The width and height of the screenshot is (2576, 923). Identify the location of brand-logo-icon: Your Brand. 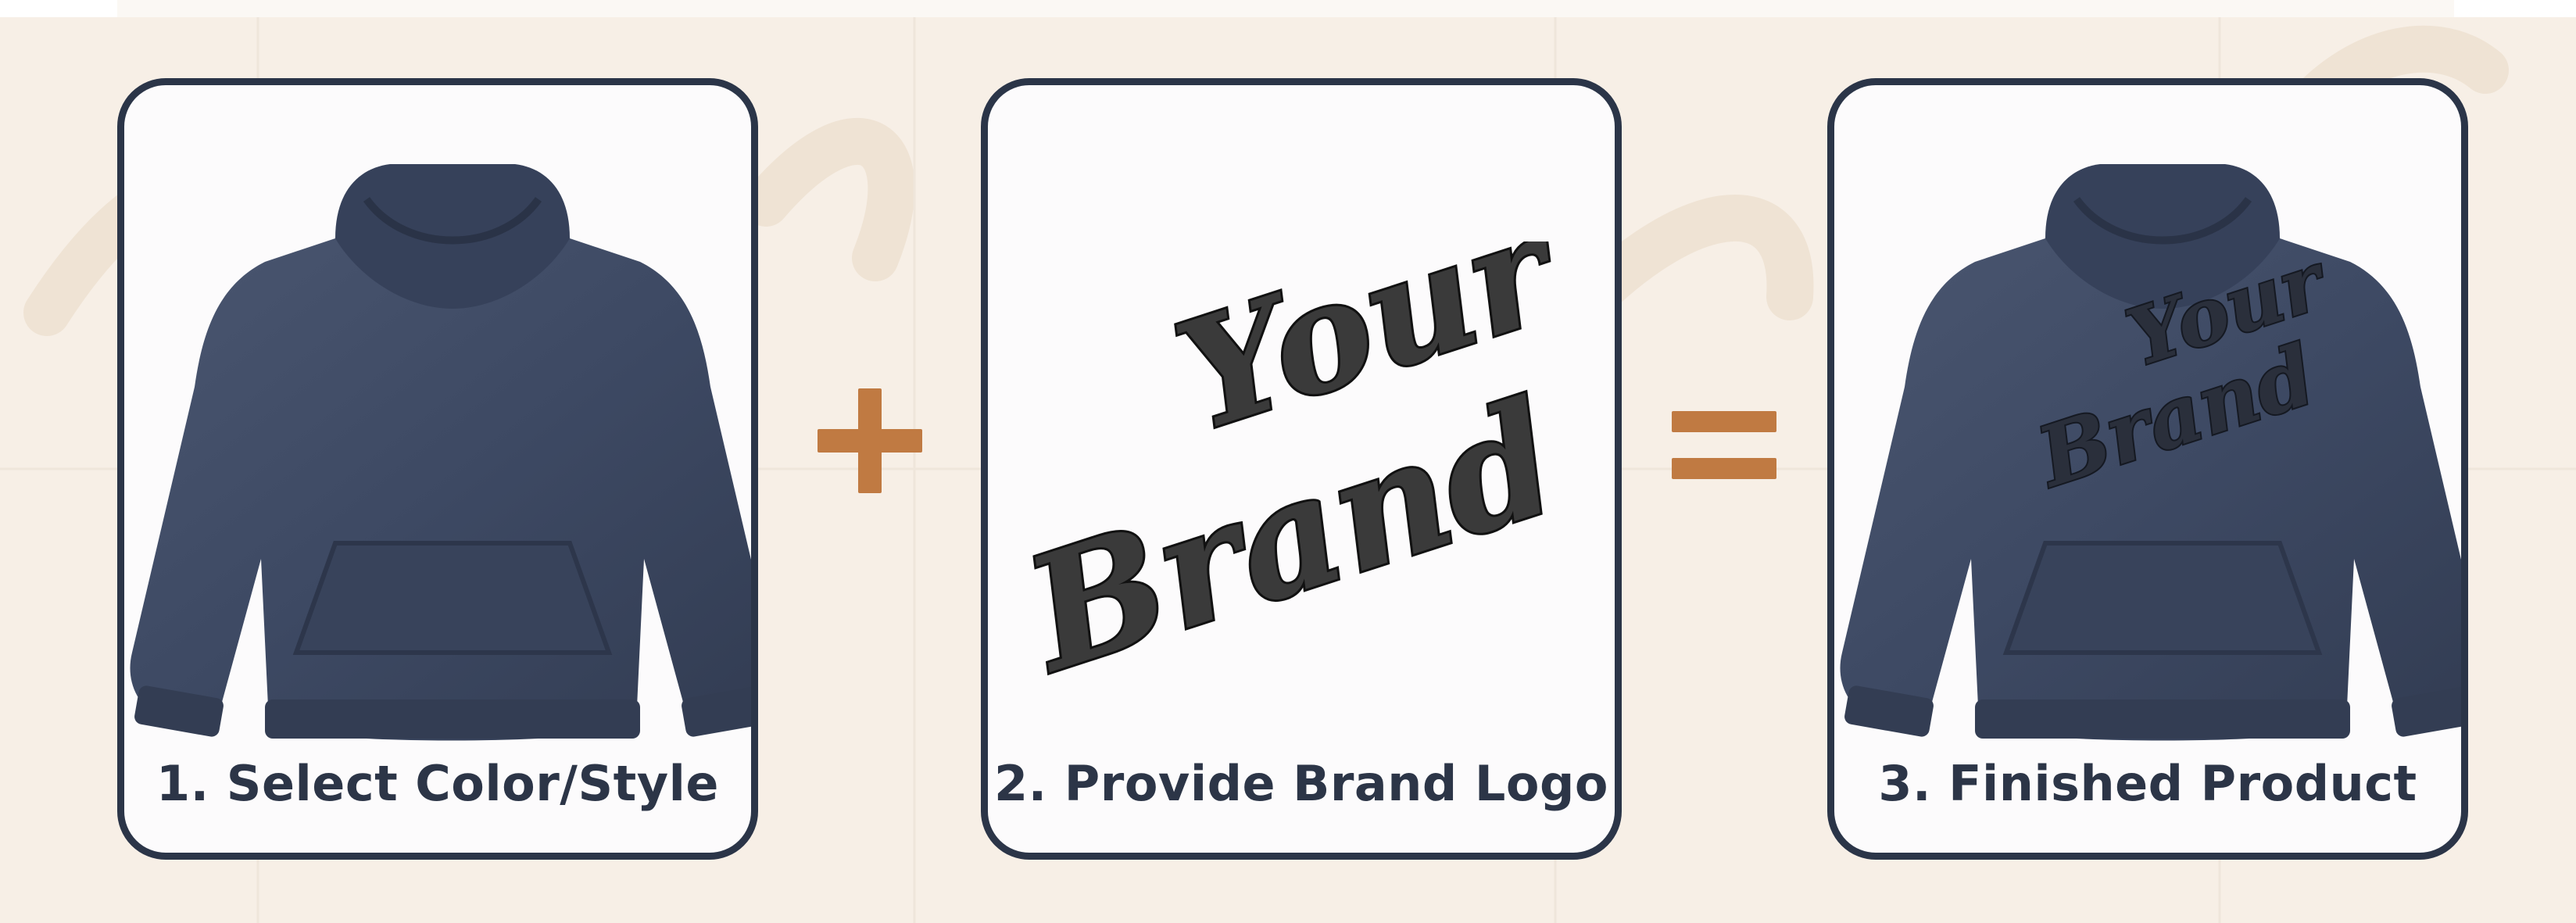
(1293, 460).